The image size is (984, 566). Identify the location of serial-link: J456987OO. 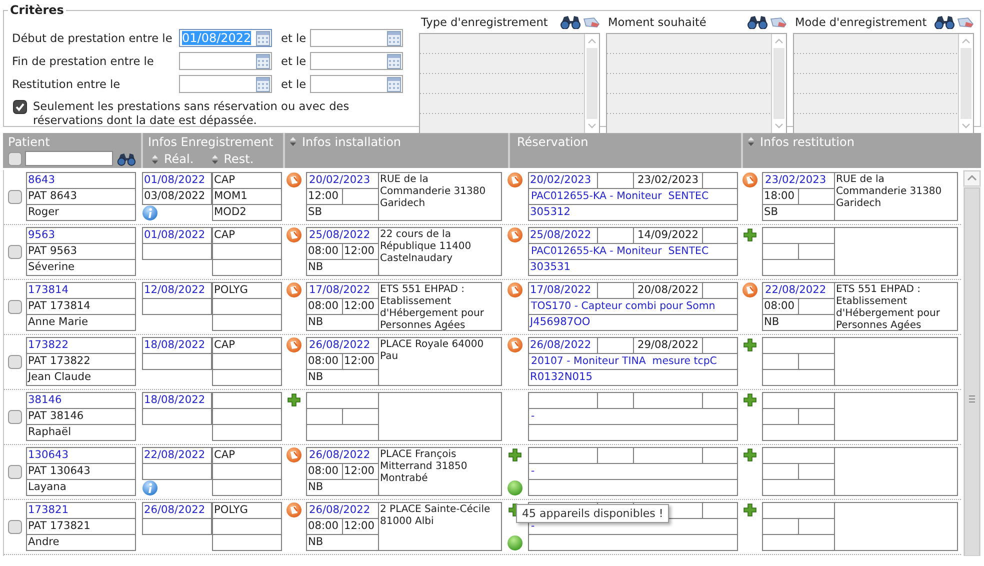
(633, 322).